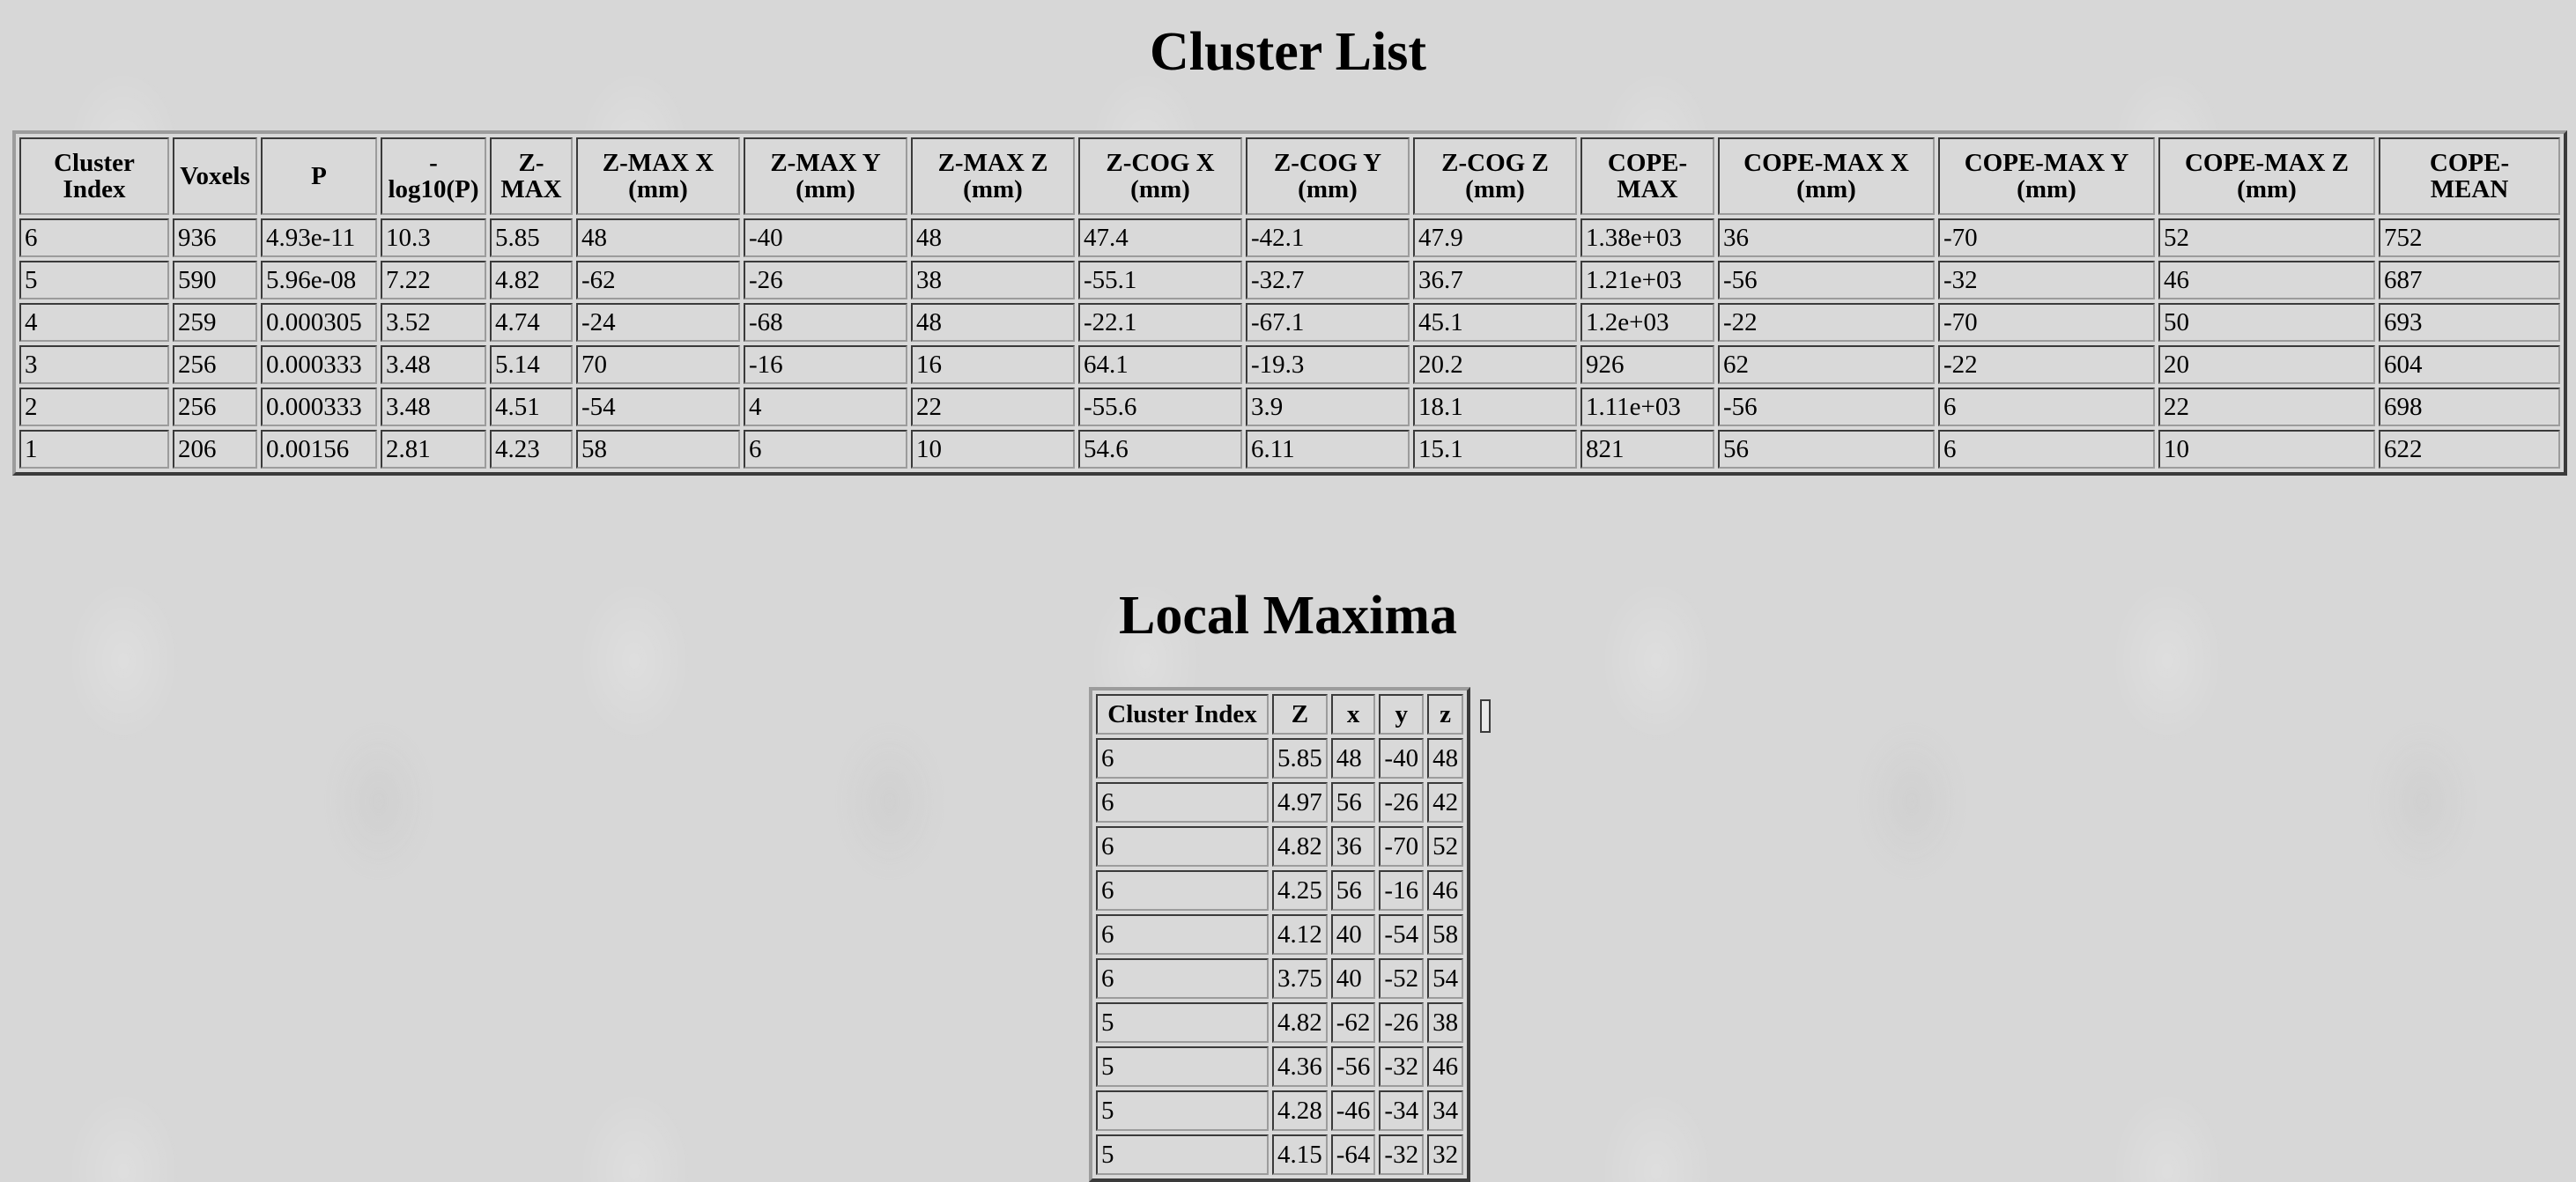  Describe the element at coordinates (658, 407) in the screenshot. I see `table-cell: -54` at that location.